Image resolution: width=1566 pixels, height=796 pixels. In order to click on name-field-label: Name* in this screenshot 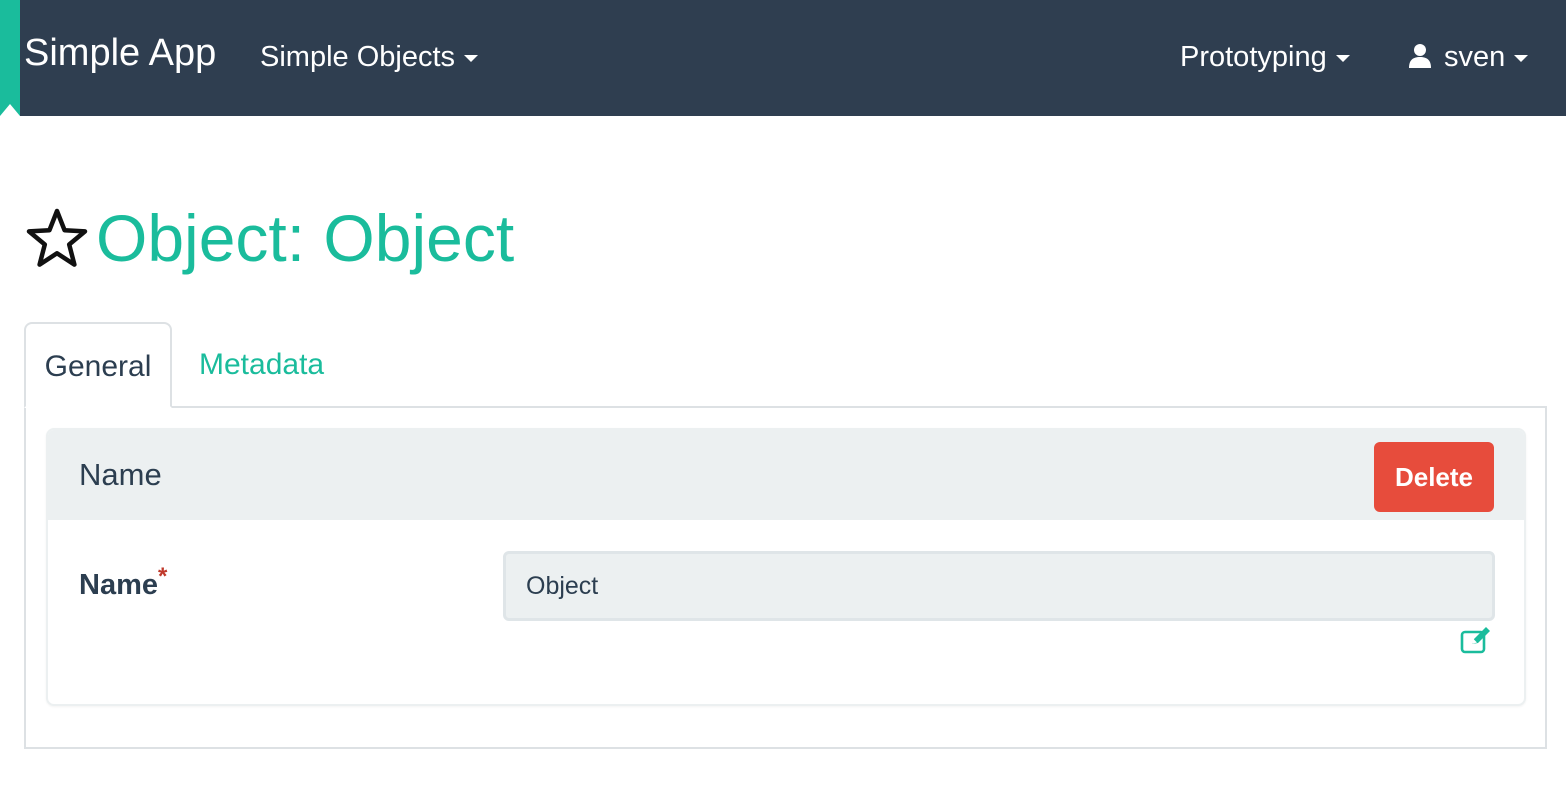, I will do `click(123, 581)`.